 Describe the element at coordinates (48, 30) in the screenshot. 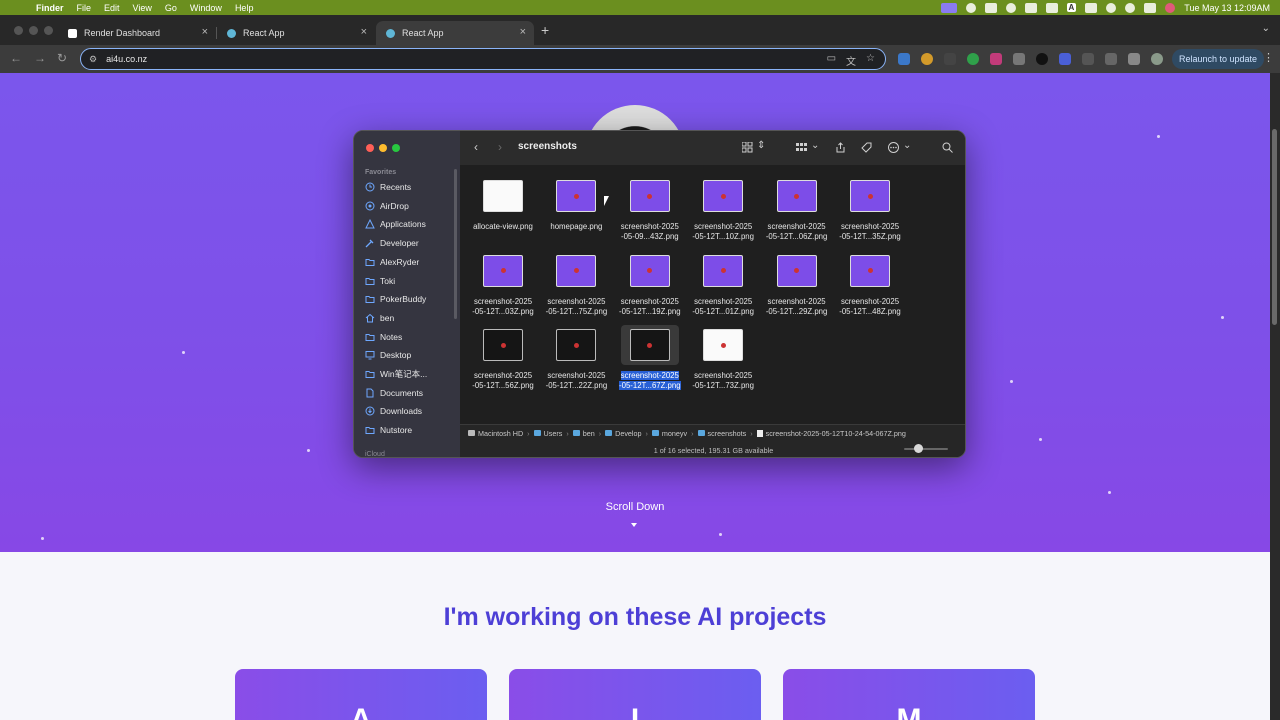

I see `window-zoom-button` at that location.